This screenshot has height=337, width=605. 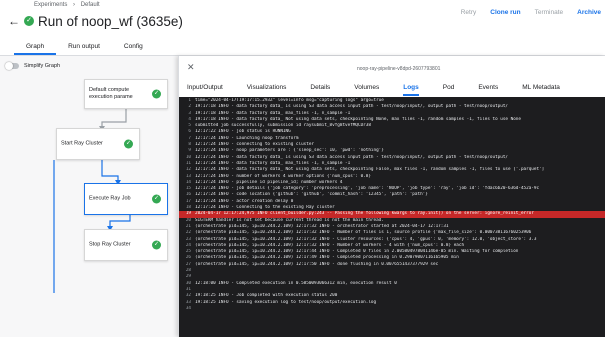 What do you see at coordinates (15, 21) in the screenshot?
I see `back-arrow-icon: ←` at bounding box center [15, 21].